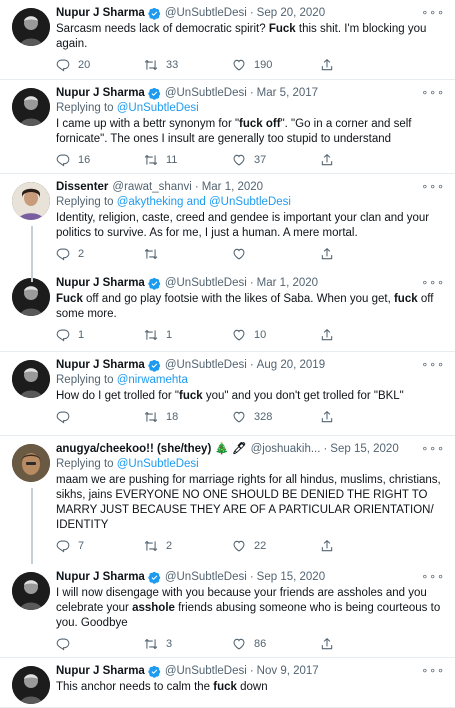  What do you see at coordinates (188, 335) in the screenshot?
I see `retweet-button: 1` at bounding box center [188, 335].